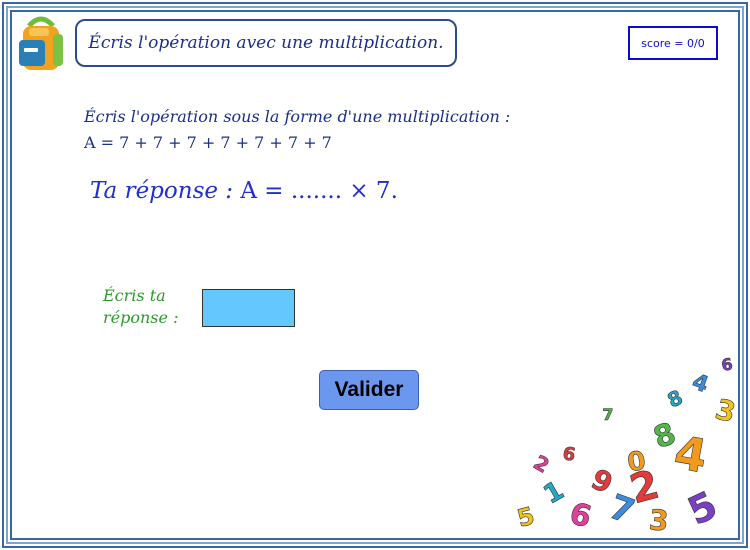 This screenshot has height=550, width=750. What do you see at coordinates (134, 295) in the screenshot?
I see `input-label-line-1: Écris ta` at bounding box center [134, 295].